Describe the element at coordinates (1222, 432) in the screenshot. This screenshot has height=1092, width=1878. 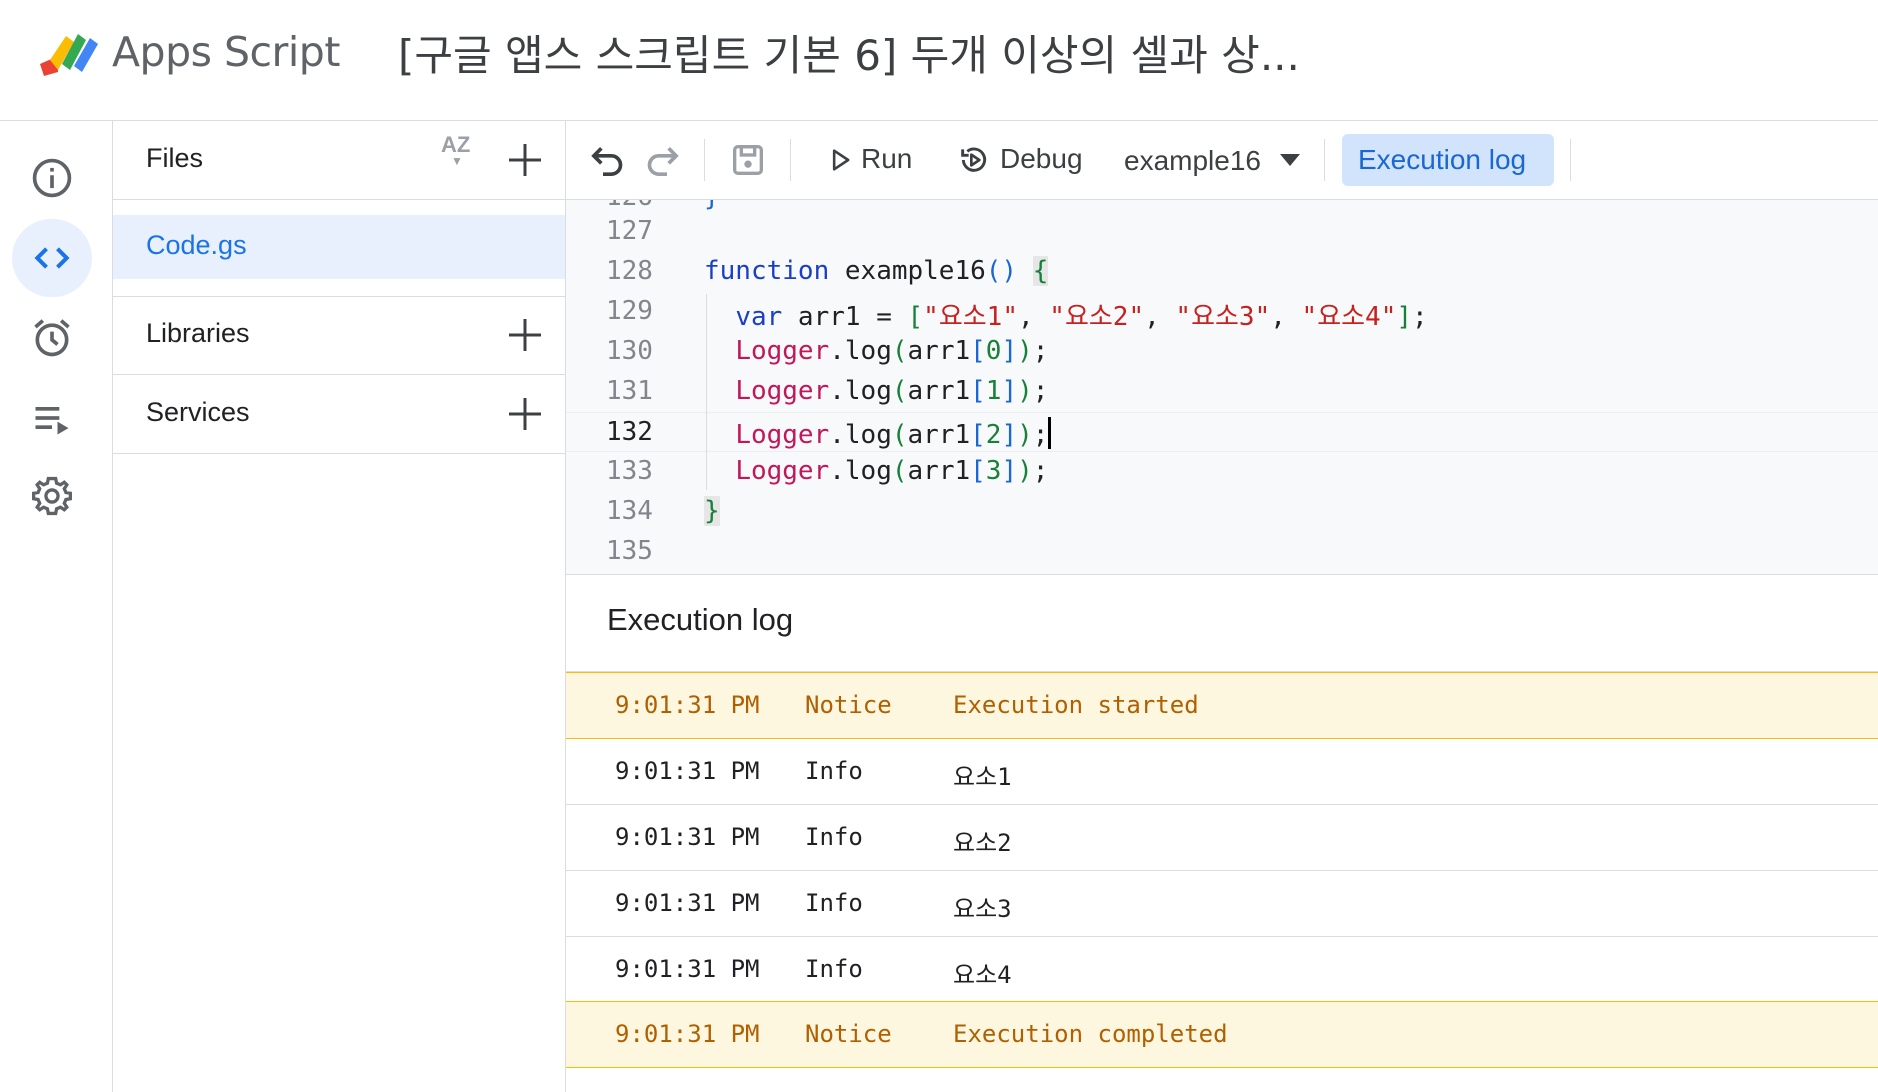
I see `current-code-line-row: 132 Logger.log(arr1[2]);` at that location.